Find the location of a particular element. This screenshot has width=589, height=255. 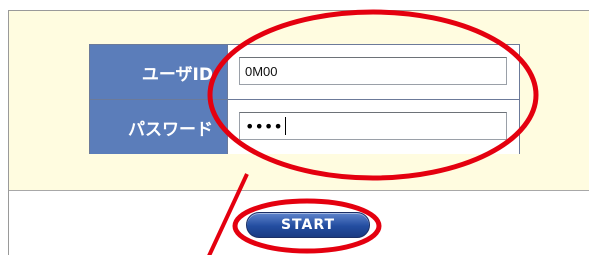

user-id-input: 0M00 is located at coordinates (373, 71).